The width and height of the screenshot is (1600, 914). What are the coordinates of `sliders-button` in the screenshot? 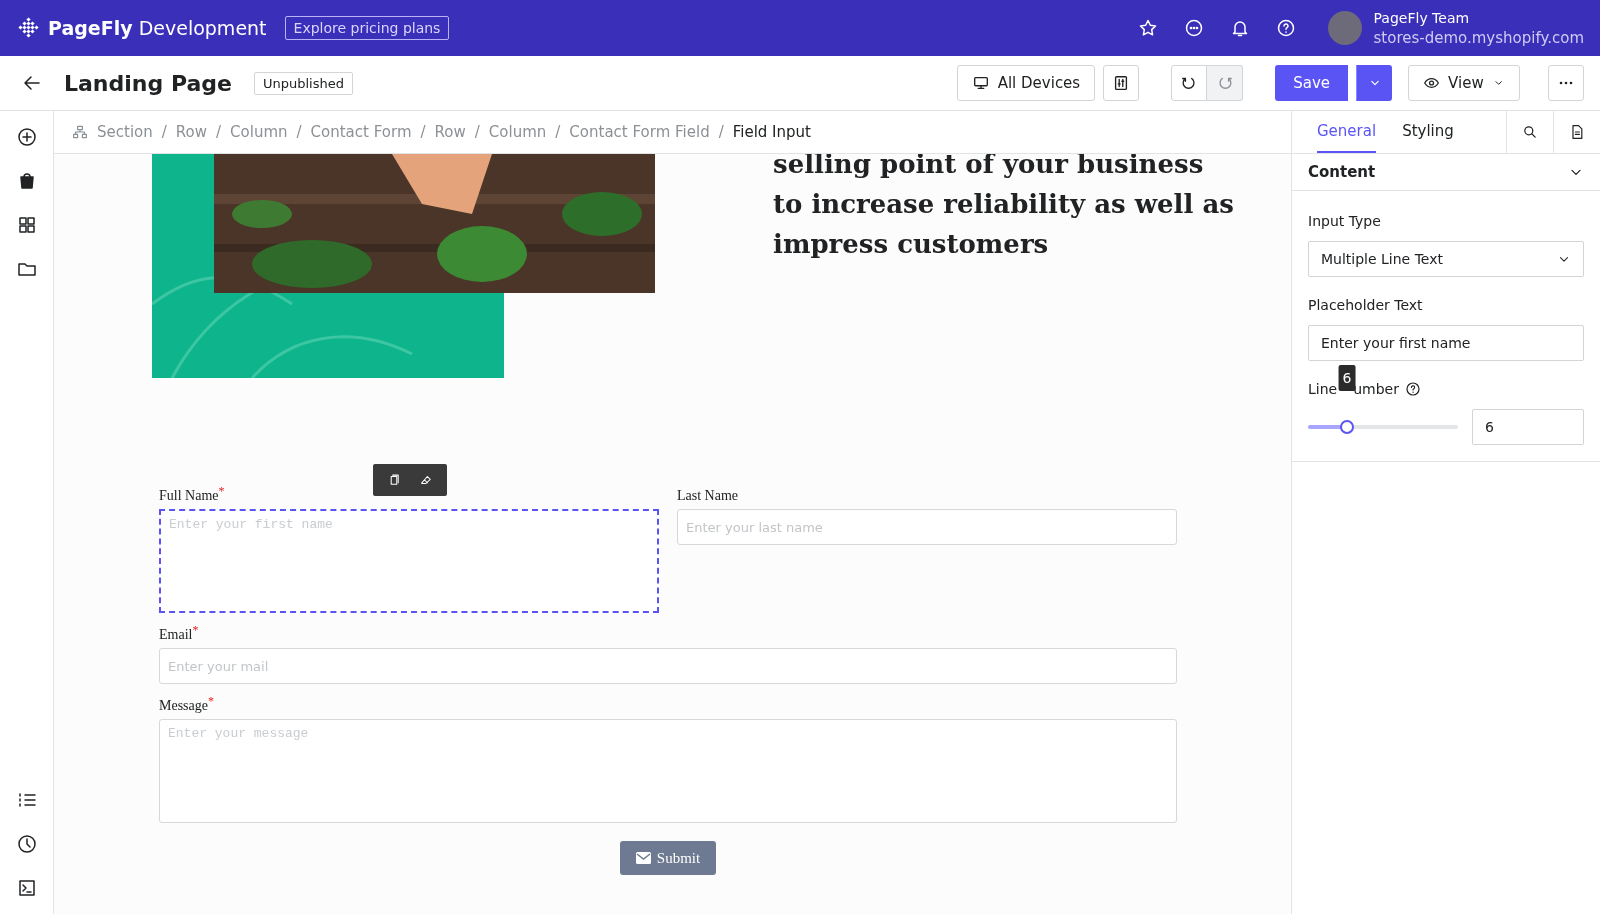 It's located at (1121, 83).